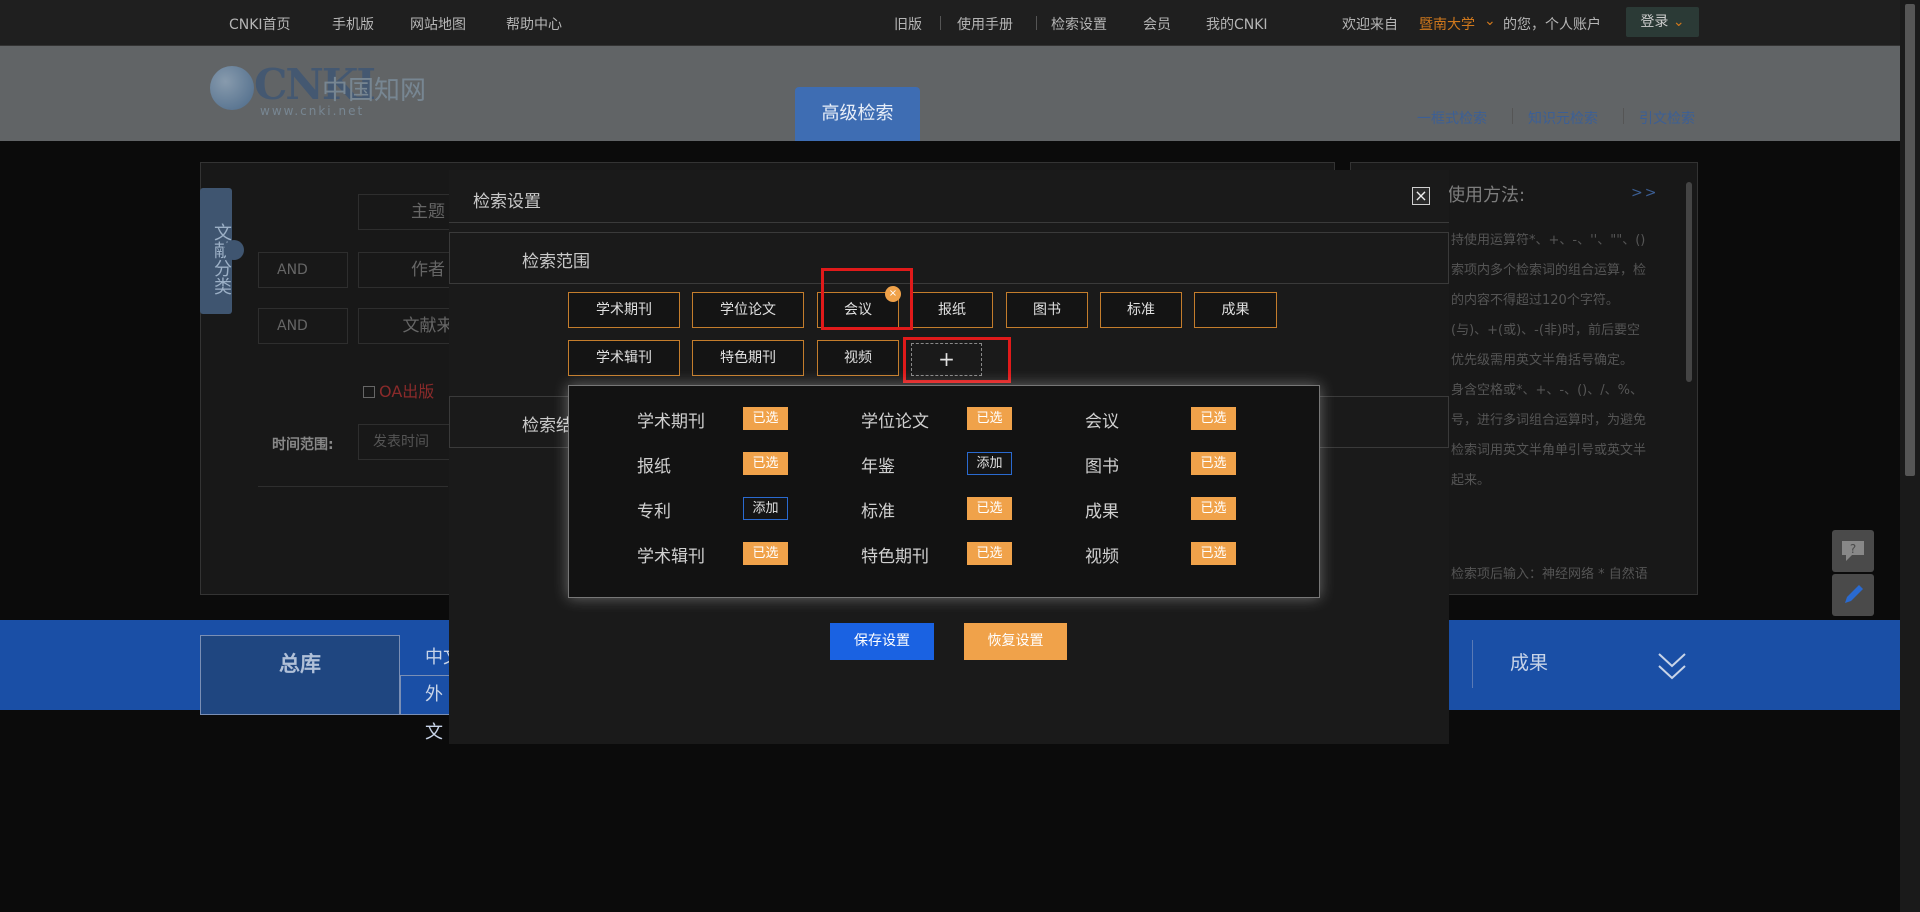  What do you see at coordinates (1546, 330) in the screenshot?
I see `help-line: (与)、+(或)、-(非)时，前后要空` at bounding box center [1546, 330].